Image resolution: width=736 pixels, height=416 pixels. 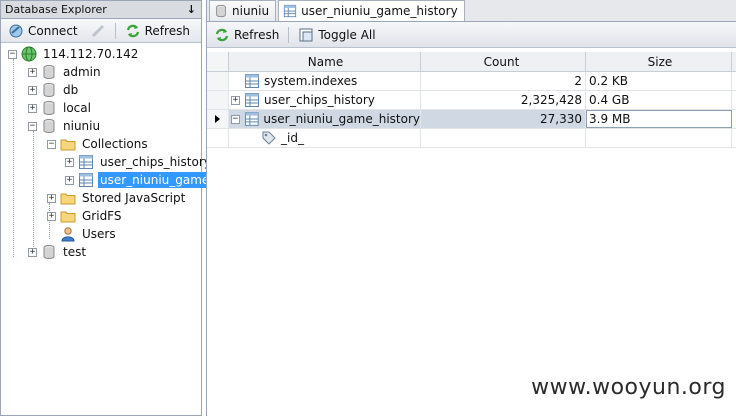 I want to click on database-label: niuniu, so click(x=82, y=126).